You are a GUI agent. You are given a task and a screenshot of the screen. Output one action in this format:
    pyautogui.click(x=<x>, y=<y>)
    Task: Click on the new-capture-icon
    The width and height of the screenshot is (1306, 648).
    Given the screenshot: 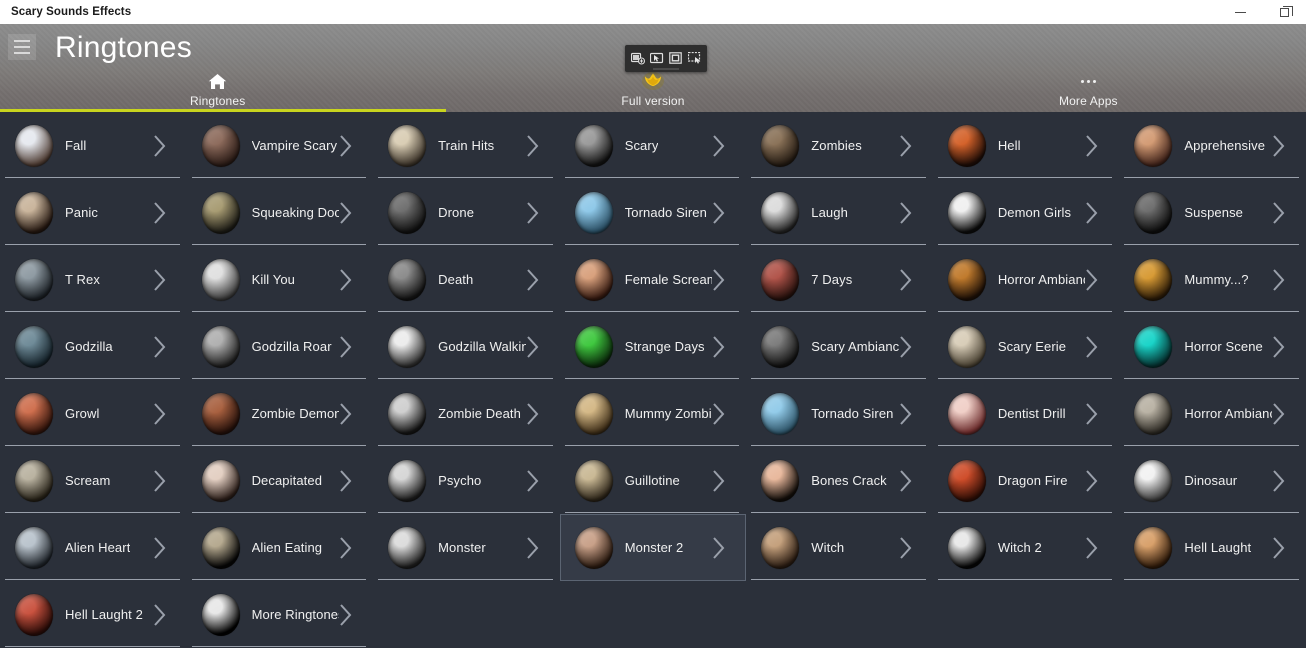 What is the action you would take?
    pyautogui.click(x=638, y=58)
    